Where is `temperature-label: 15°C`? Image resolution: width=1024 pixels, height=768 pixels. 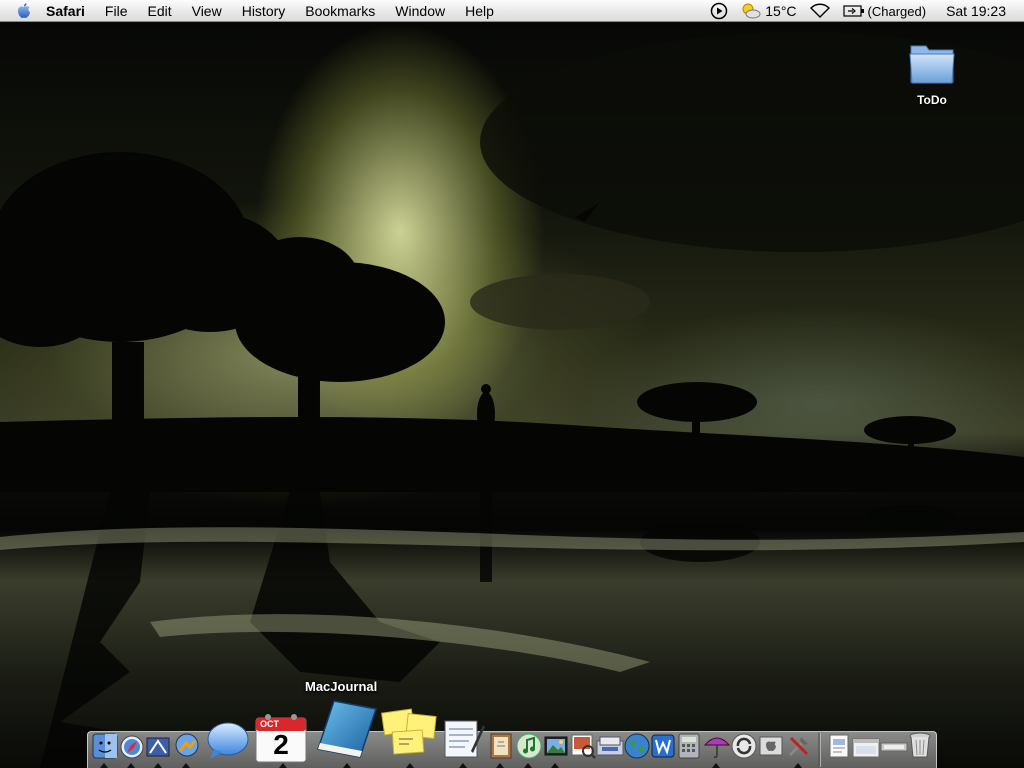
temperature-label: 15°C is located at coordinates (781, 11).